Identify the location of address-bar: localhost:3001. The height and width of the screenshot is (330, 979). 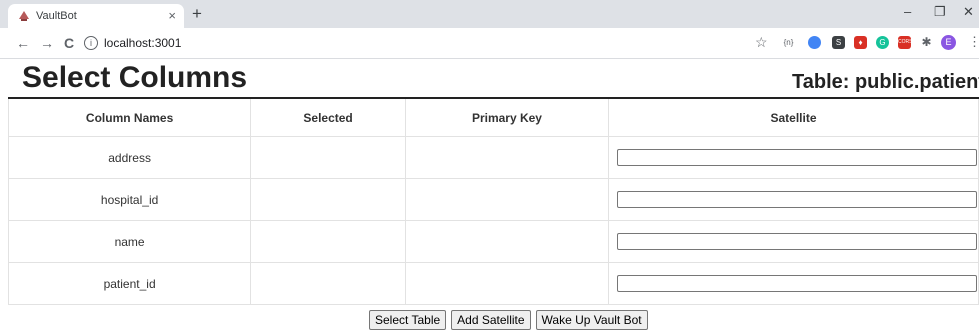
(142, 43).